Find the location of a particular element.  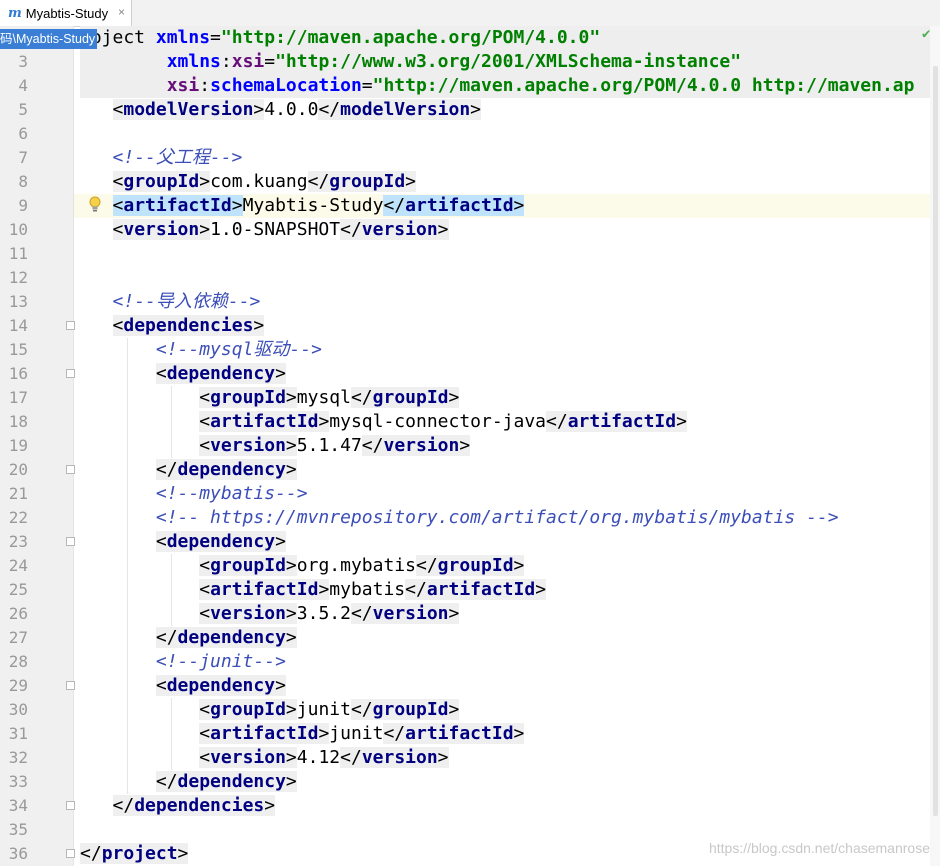

code-line: 9 <artifactId>Myabtis-Study</artifactId> is located at coordinates (470, 206).